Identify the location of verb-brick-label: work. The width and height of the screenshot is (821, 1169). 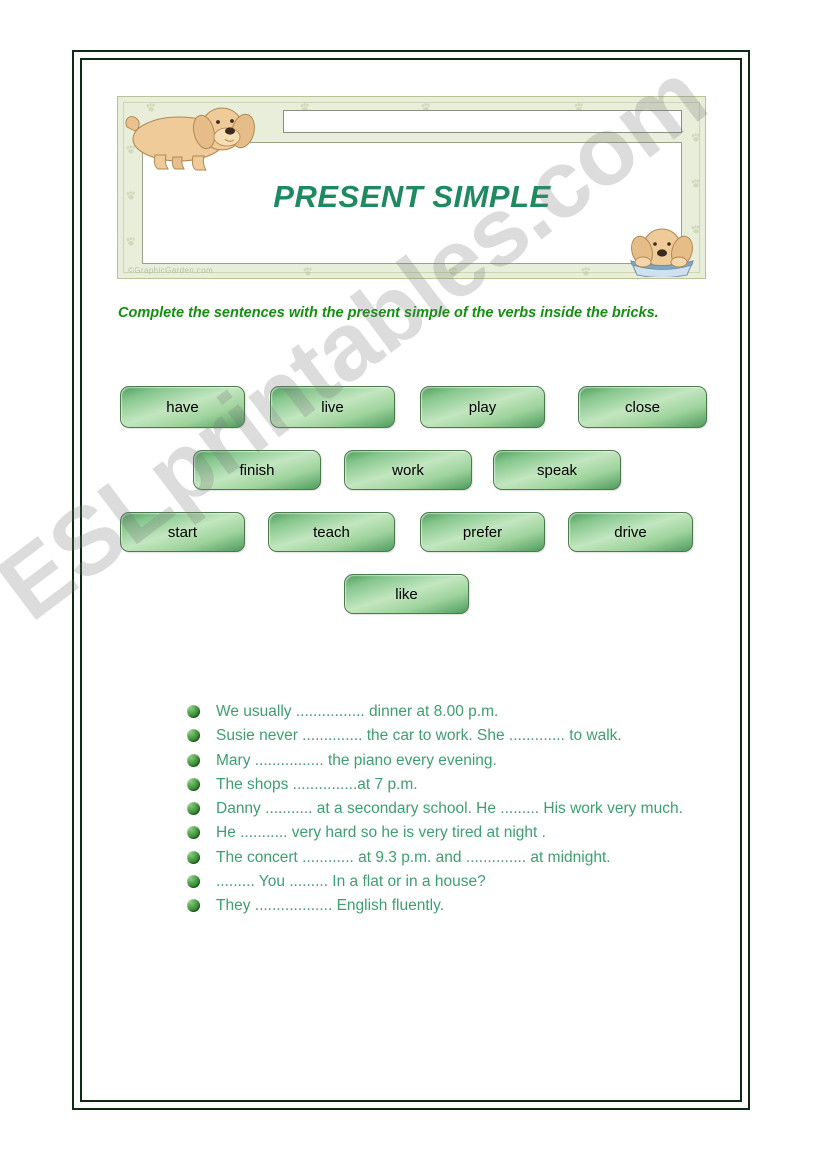
(408, 470).